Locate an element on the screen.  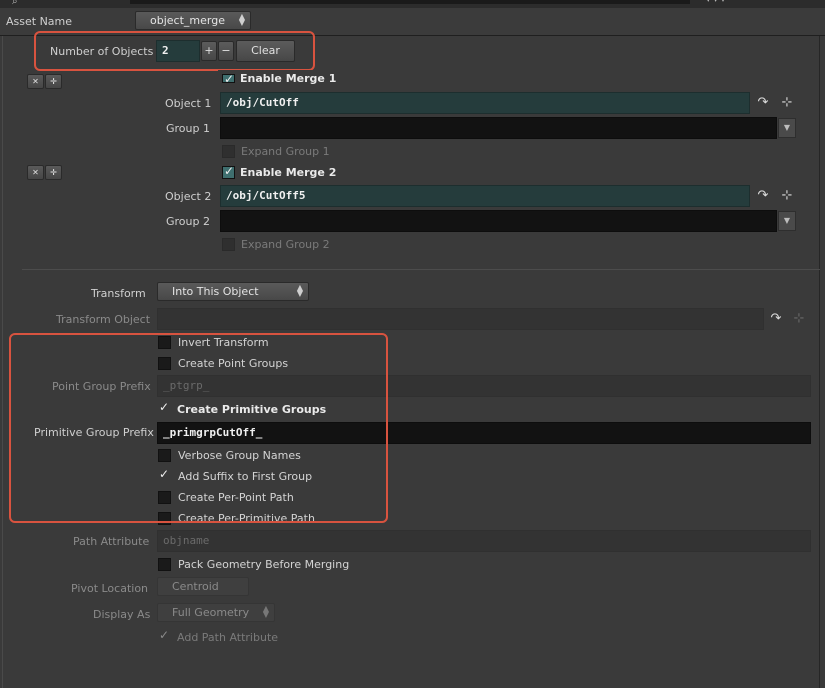
add-path-attribute-label: Add Path Attribute is located at coordinates (228, 637).